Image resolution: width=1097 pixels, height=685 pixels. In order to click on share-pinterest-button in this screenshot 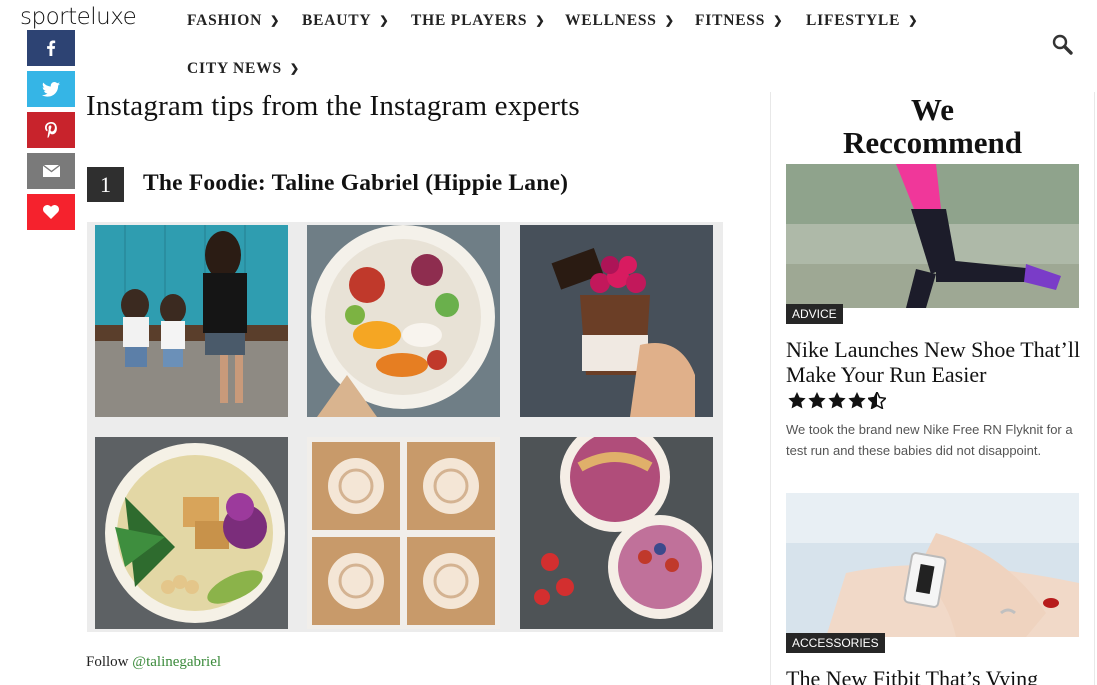, I will do `click(51, 130)`.